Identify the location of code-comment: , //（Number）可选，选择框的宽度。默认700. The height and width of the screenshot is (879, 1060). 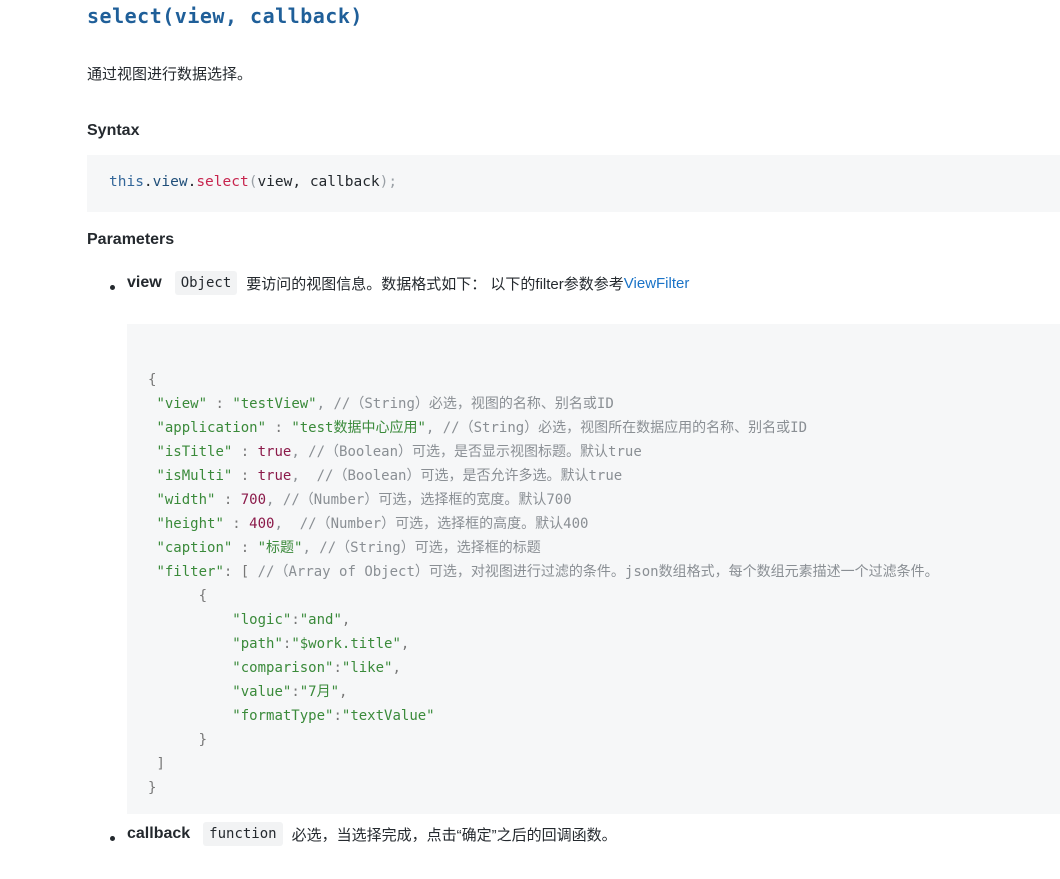
(419, 500).